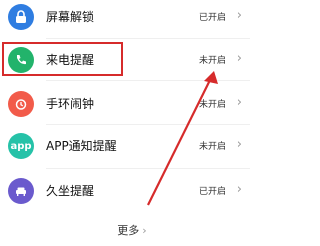  What do you see at coordinates (132, 191) in the screenshot?
I see `list-item-sedentary-reminder: 久坐提醒 已开启 ›` at bounding box center [132, 191].